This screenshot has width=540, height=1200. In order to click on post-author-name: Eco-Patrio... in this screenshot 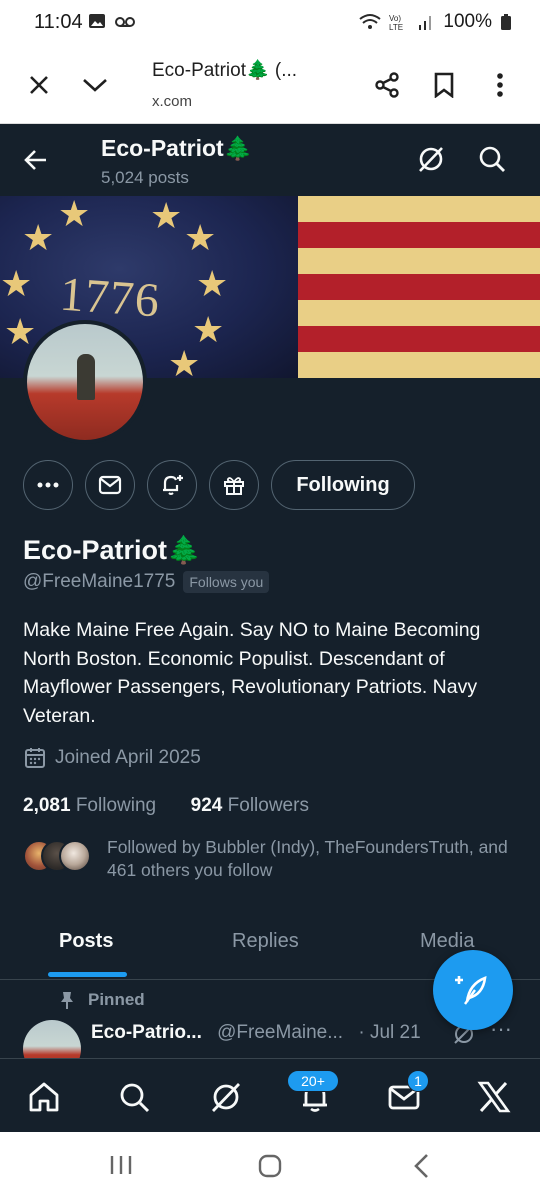, I will do `click(146, 1032)`.